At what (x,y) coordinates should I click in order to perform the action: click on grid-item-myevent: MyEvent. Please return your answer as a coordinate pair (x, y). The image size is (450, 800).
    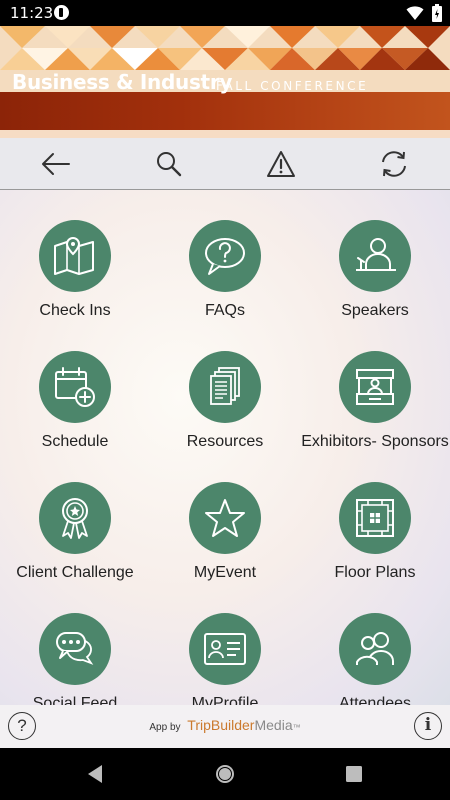
    Looking at the image, I should click on (225, 532).